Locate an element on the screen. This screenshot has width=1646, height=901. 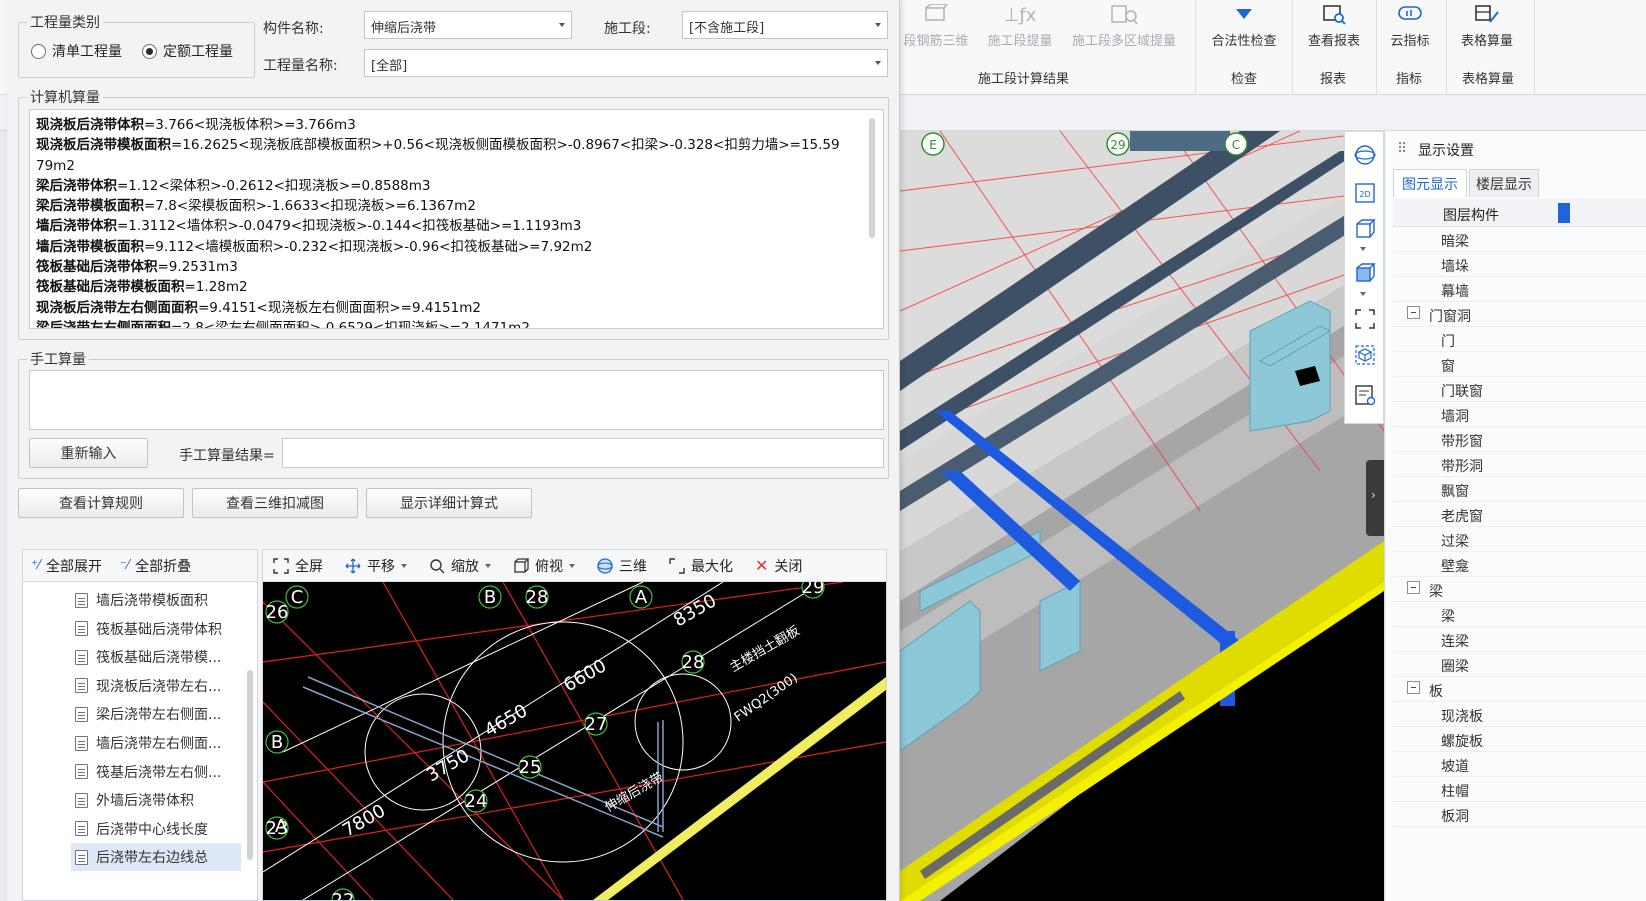
properties-icon is located at coordinates (1365, 397).